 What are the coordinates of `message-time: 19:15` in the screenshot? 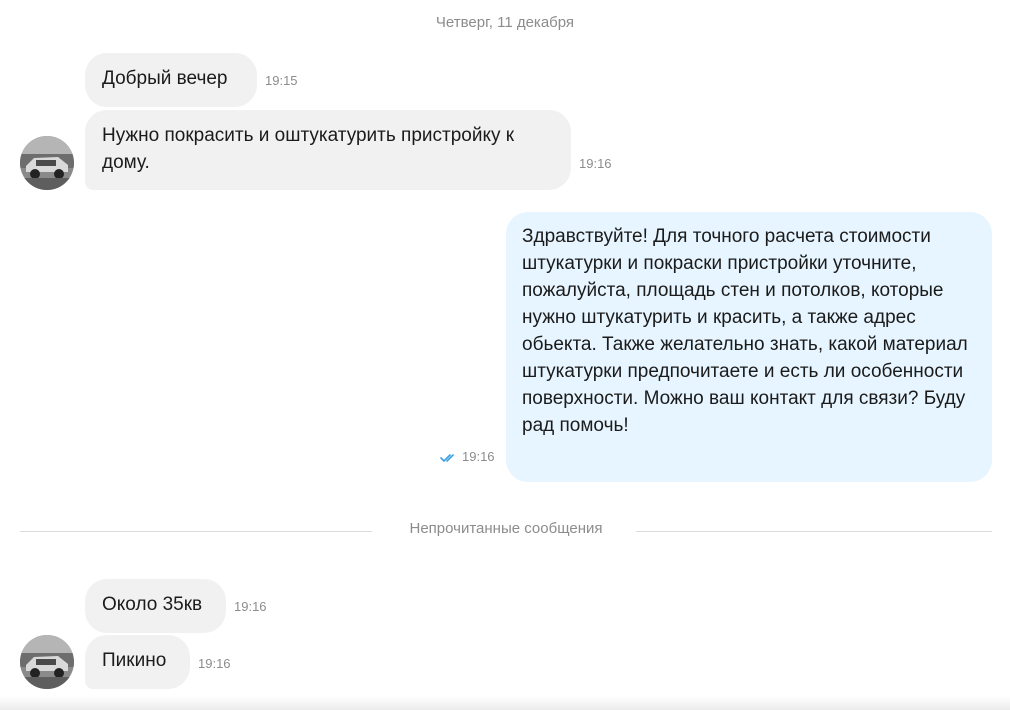 It's located at (281, 80).